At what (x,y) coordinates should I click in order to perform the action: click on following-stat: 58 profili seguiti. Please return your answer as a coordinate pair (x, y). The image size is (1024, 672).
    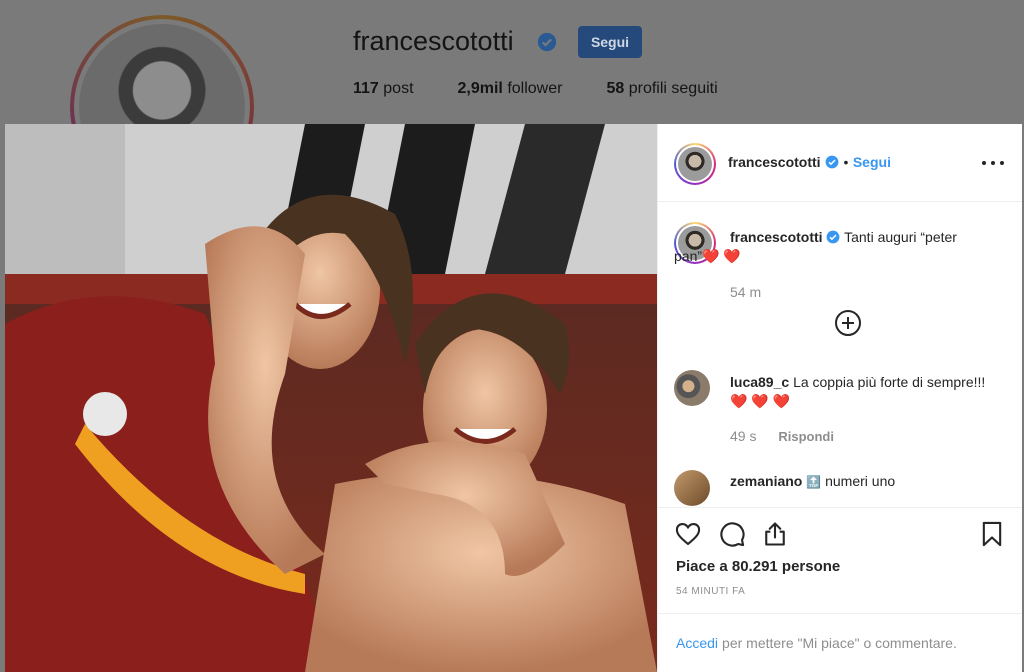
    Looking at the image, I should click on (661, 89).